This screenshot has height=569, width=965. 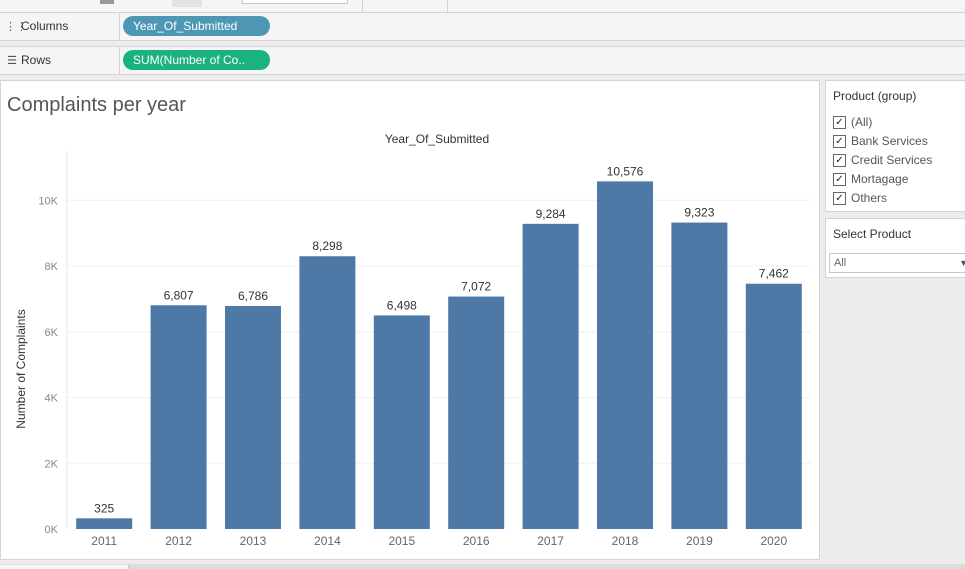 What do you see at coordinates (482, 60) in the screenshot?
I see `rows-shelf: ☰ Rows SUM(Number of Co..` at bounding box center [482, 60].